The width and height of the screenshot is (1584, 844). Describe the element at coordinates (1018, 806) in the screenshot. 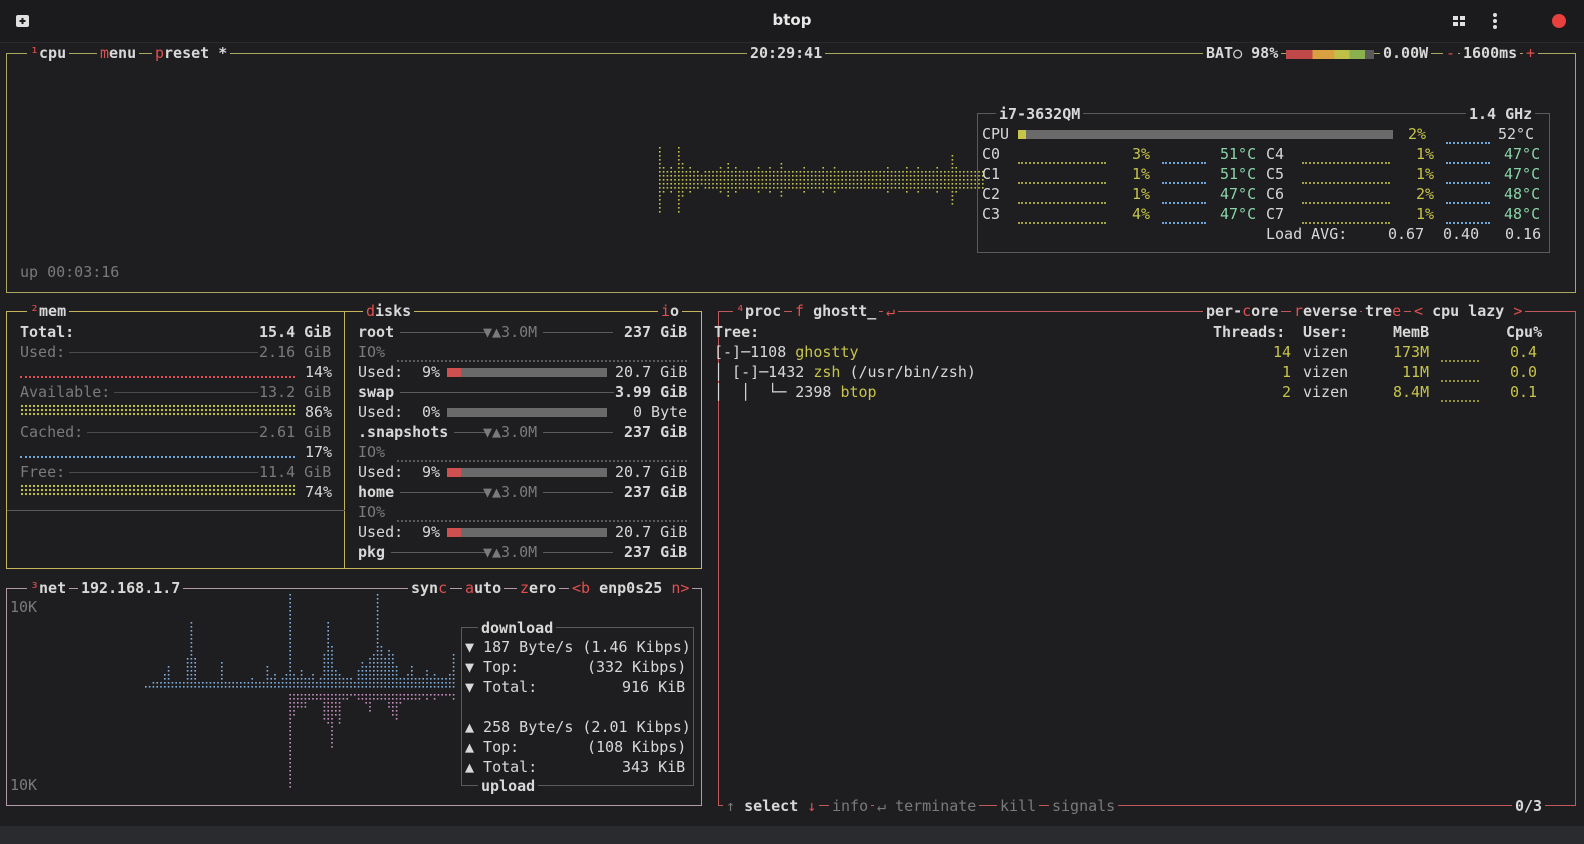

I see `kill-button: kill` at that location.